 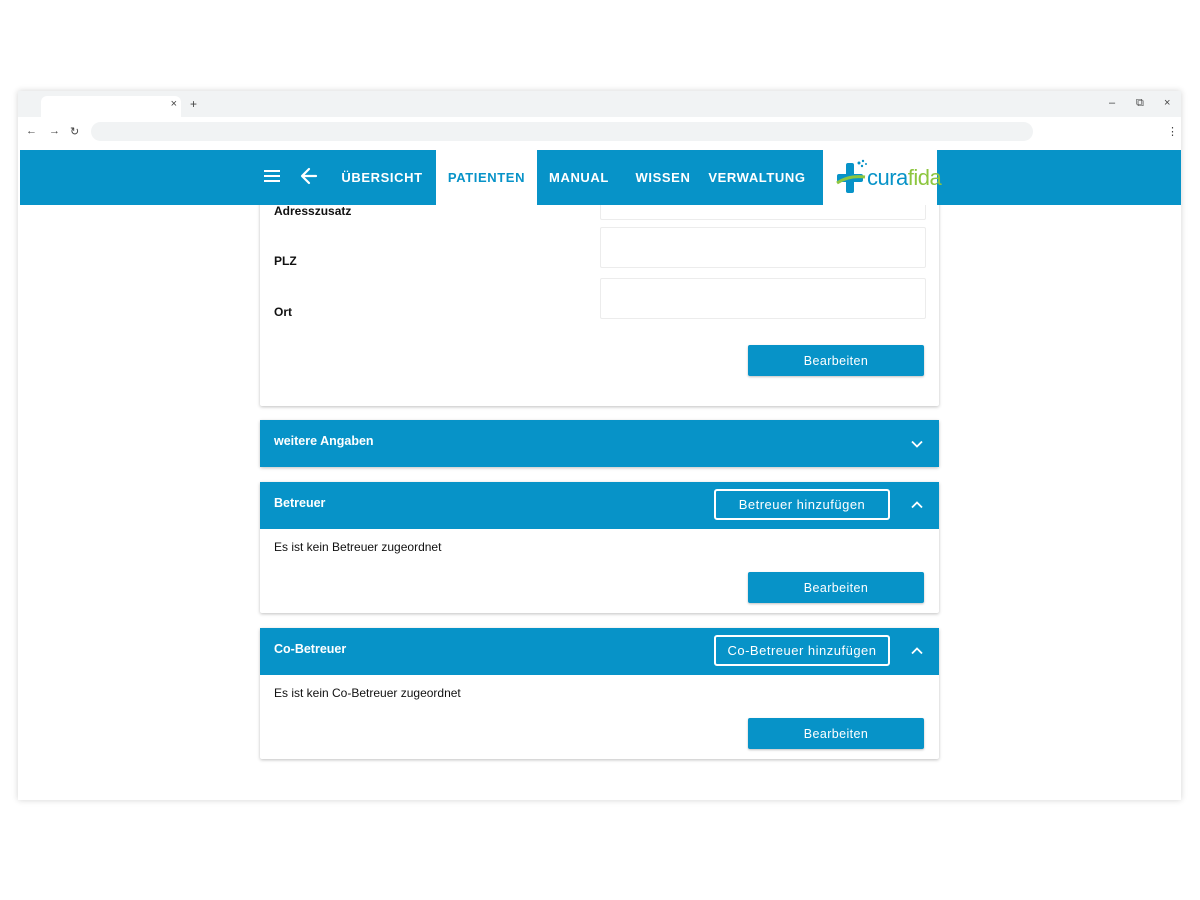 What do you see at coordinates (904, 177) in the screenshot?
I see `logo-wordmark: curafida` at bounding box center [904, 177].